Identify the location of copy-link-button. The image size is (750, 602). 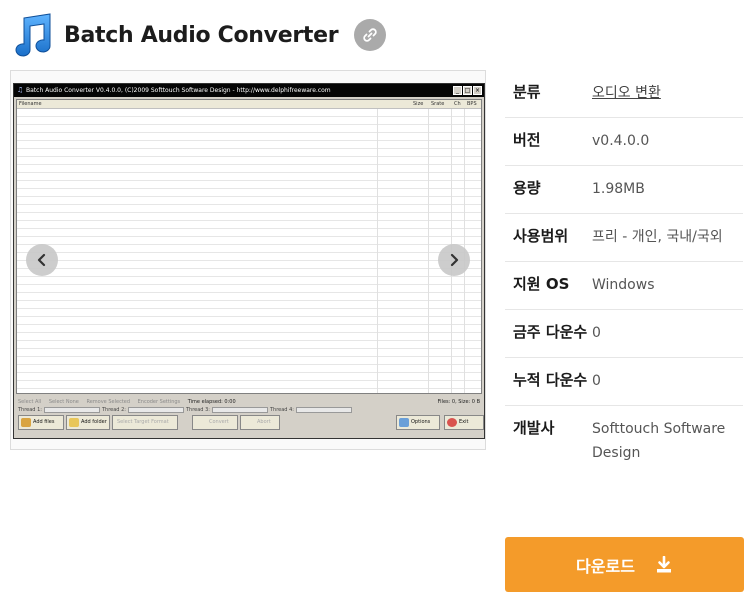
(370, 35).